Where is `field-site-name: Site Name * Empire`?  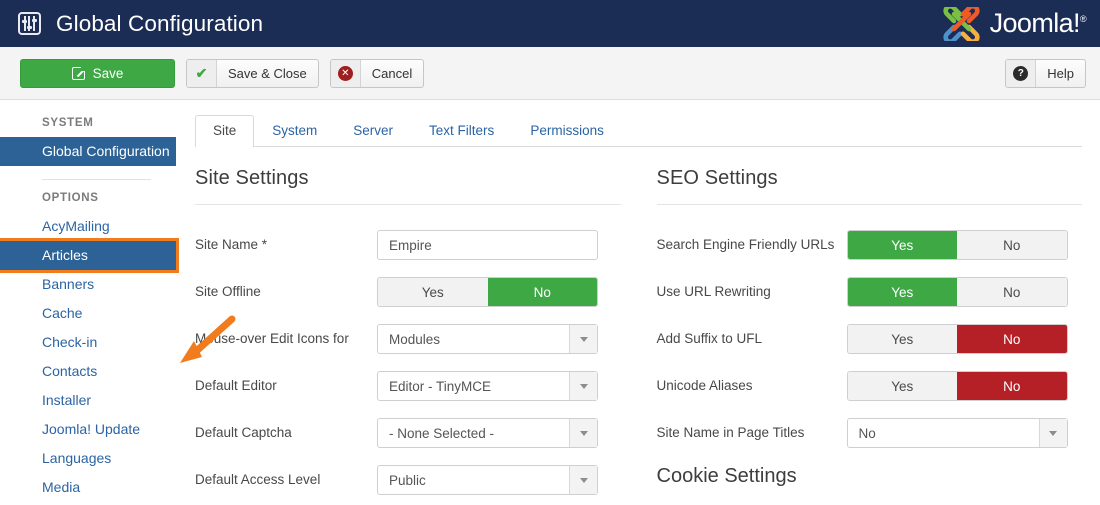
field-site-name: Site Name * Empire is located at coordinates (408, 245).